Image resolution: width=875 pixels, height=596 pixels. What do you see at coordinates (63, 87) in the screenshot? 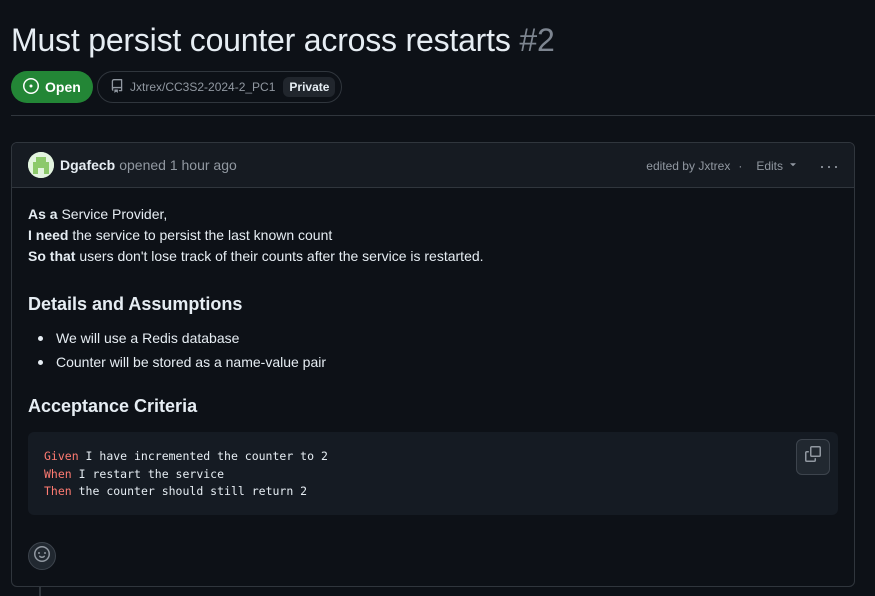
I see `issue-state-label: Open` at bounding box center [63, 87].